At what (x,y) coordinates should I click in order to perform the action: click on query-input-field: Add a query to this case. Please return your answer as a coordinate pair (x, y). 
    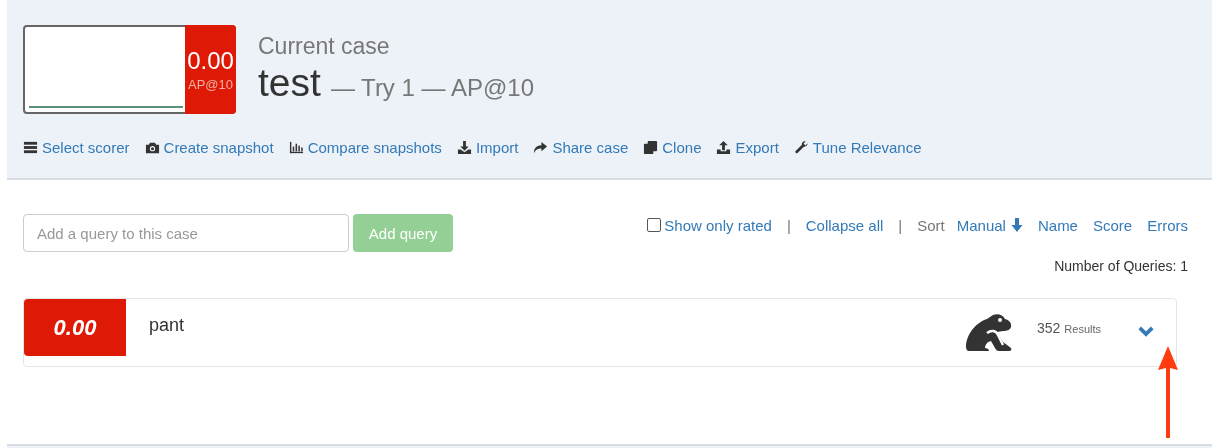
    Looking at the image, I should click on (186, 233).